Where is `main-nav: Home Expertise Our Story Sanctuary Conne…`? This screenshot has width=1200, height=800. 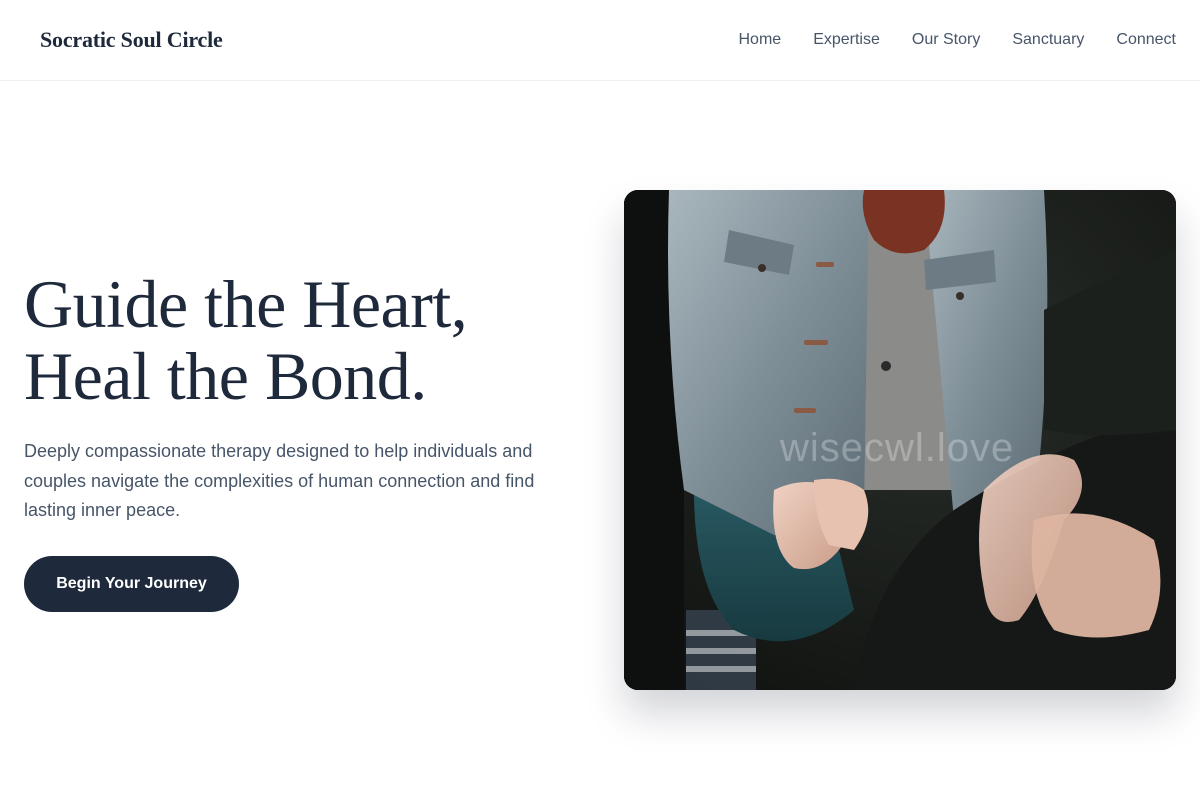 main-nav: Home Expertise Our Story Sanctuary Conne… is located at coordinates (958, 40).